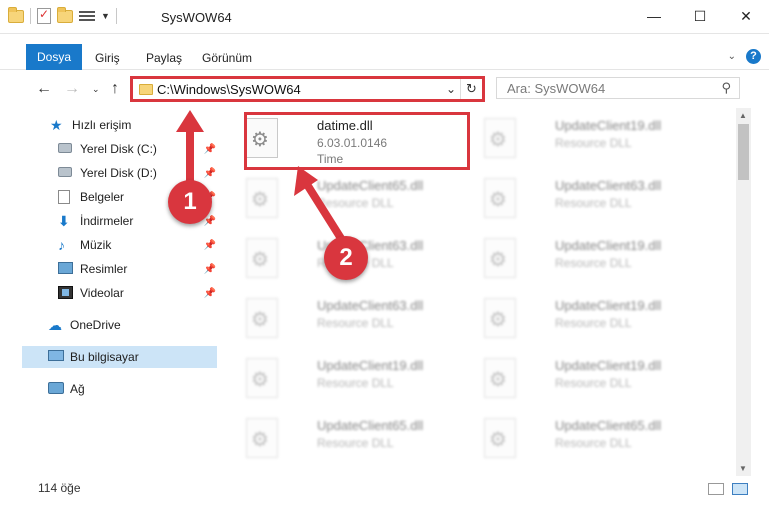 The height and width of the screenshot is (527, 769). Describe the element at coordinates (743, 292) in the screenshot. I see `vertical-scrollbar: ▲ ▼` at that location.